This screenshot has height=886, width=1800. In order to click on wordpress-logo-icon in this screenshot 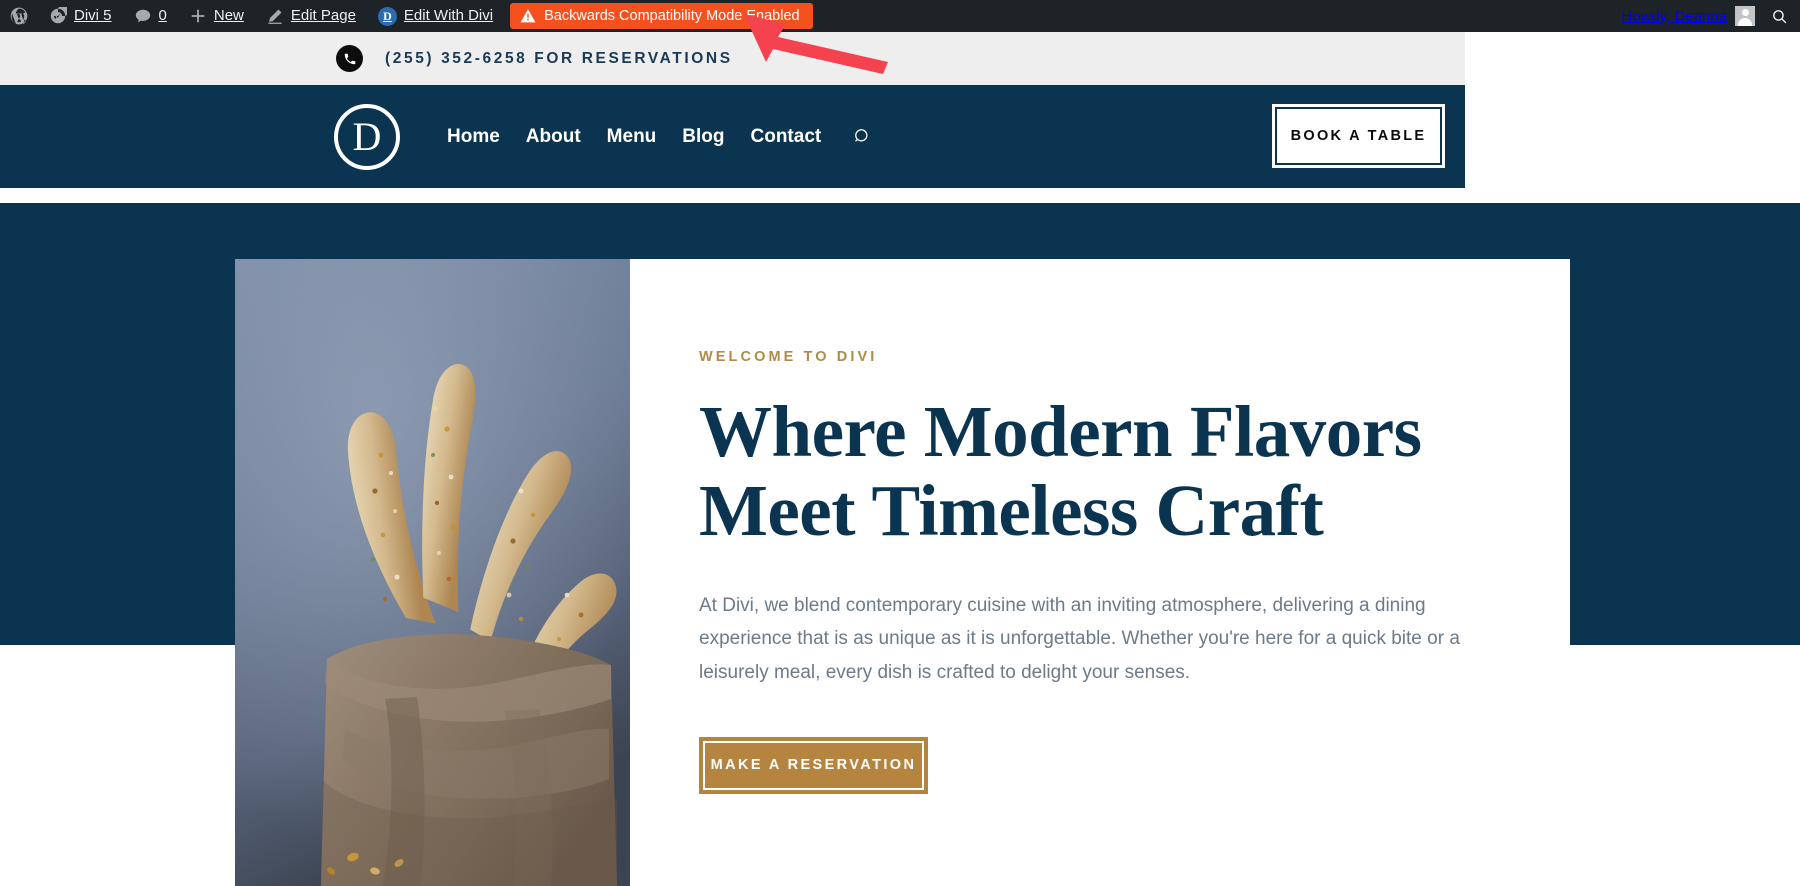, I will do `click(19, 16)`.